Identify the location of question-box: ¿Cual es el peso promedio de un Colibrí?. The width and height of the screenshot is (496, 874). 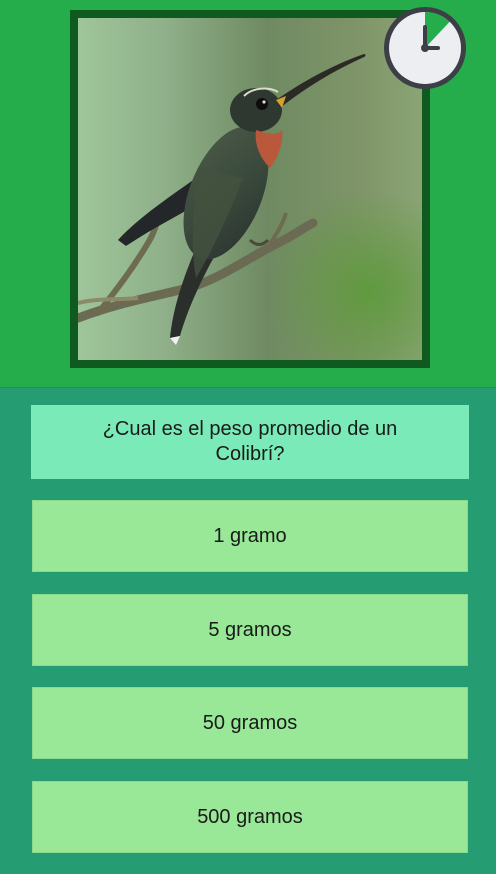
(250, 442).